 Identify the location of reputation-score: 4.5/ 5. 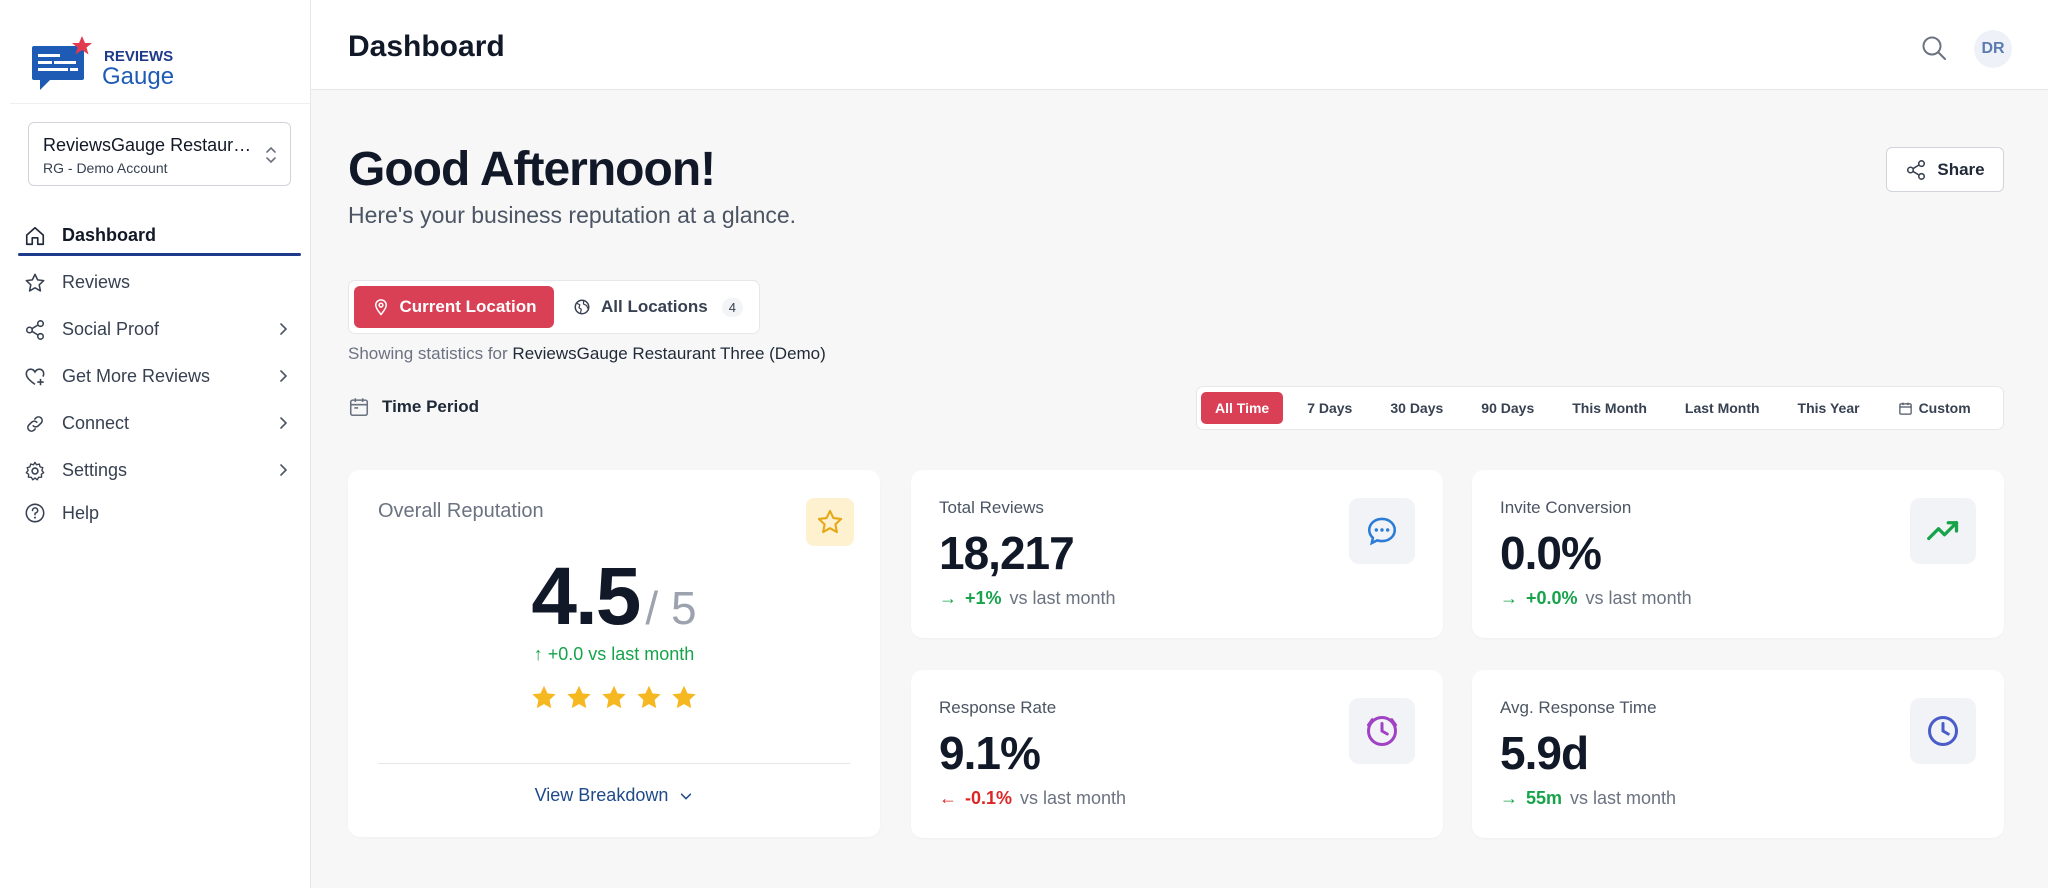
(614, 597).